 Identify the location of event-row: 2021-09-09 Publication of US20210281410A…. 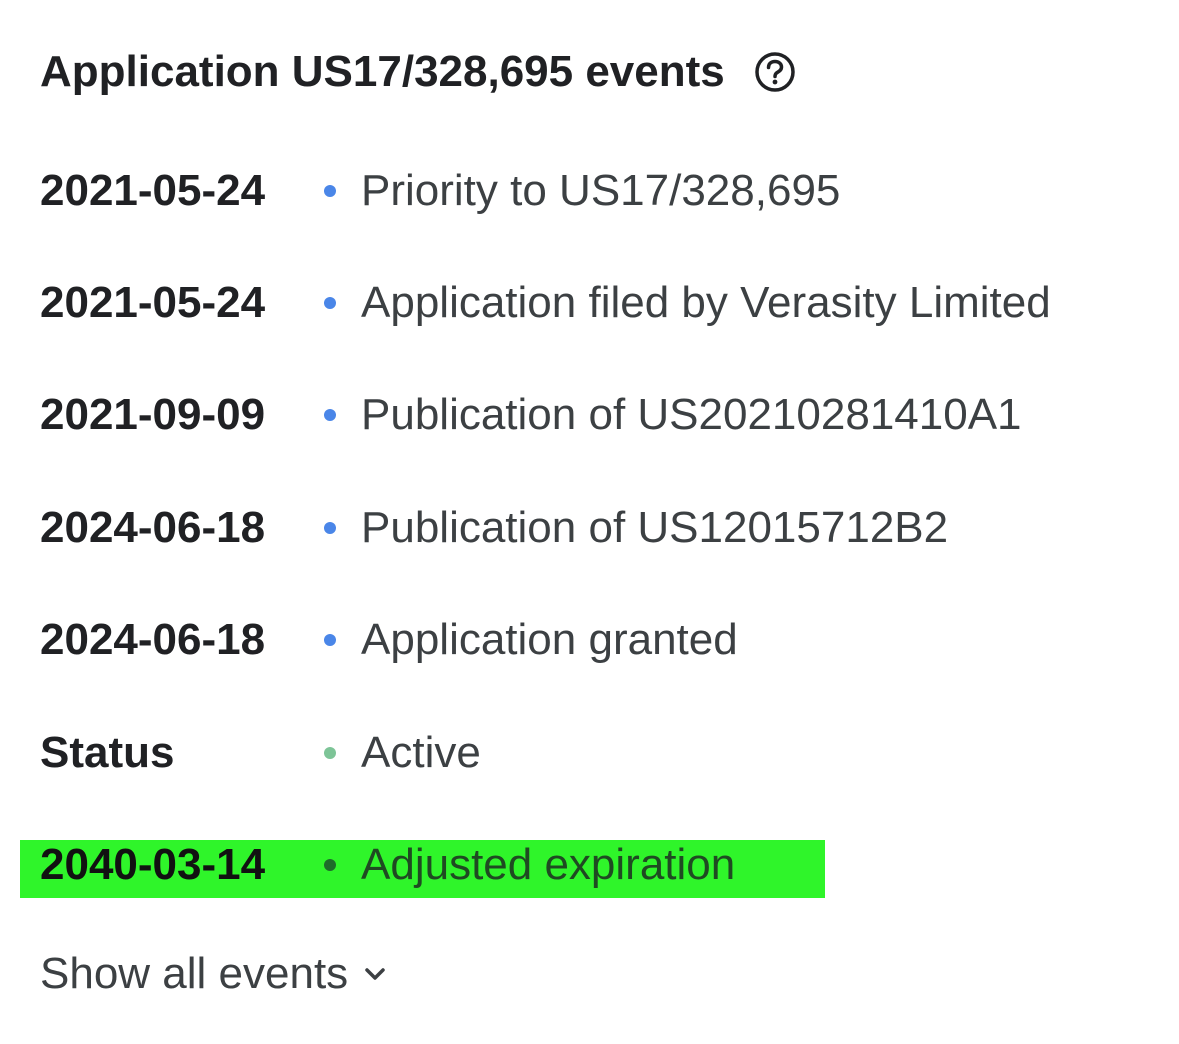
(589, 415).